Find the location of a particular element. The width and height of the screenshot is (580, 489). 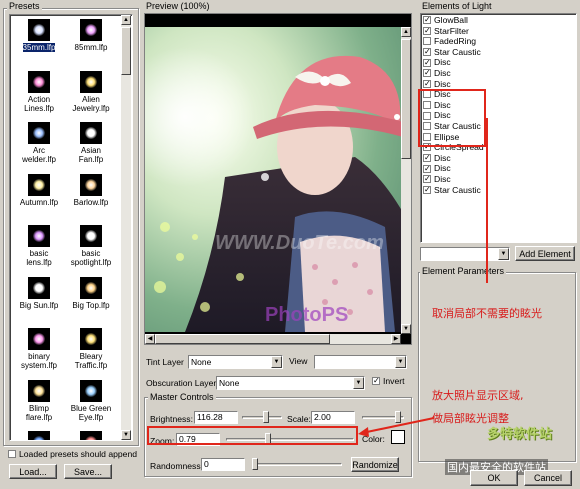

preset-label: Big Sun.lfp is located at coordinates (39, 305).